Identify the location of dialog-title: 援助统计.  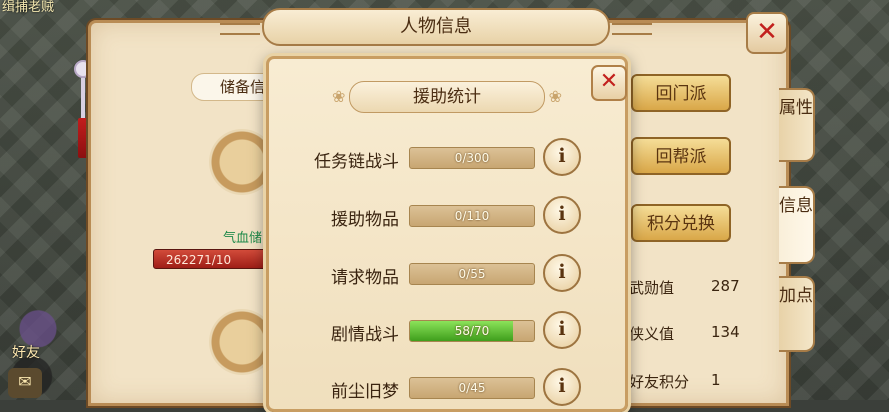
(447, 97).